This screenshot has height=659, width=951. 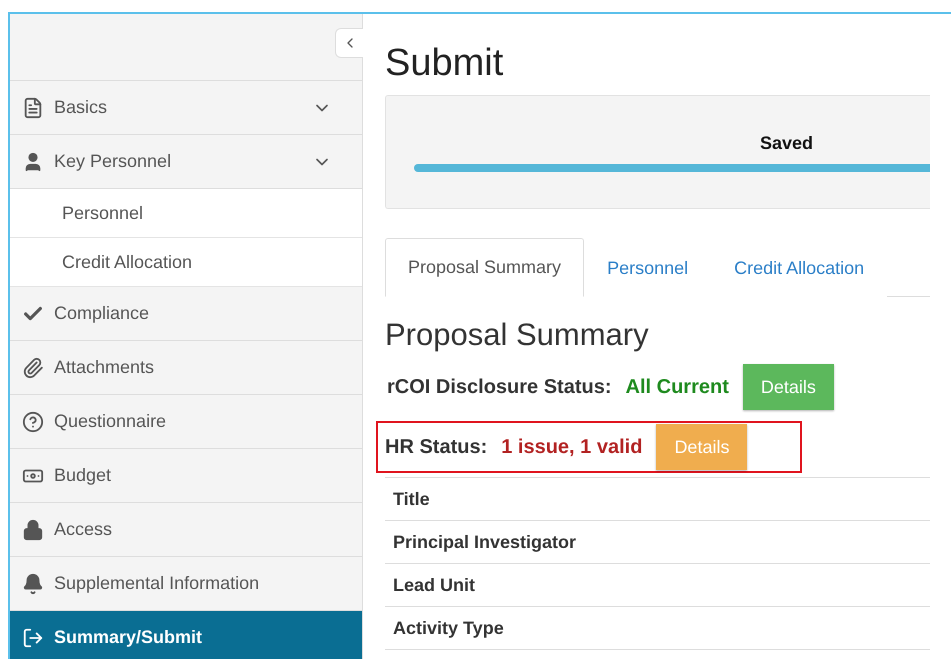 What do you see at coordinates (33, 367) in the screenshot?
I see `paperclip-icon` at bounding box center [33, 367].